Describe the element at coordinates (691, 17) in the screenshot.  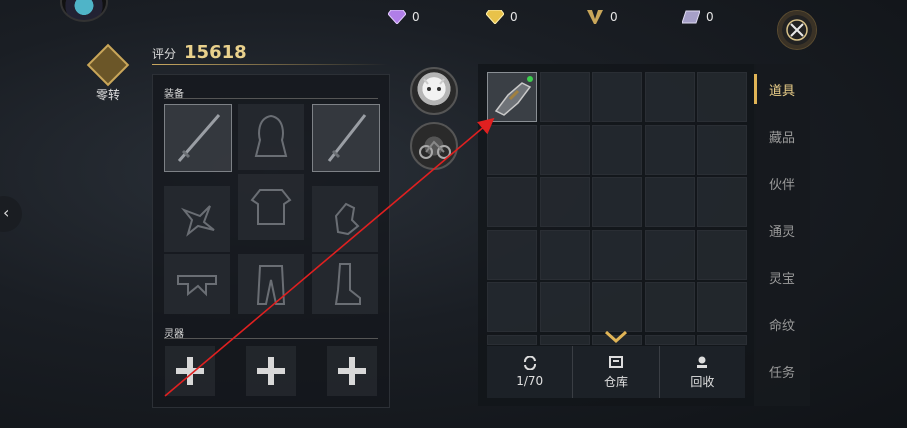
I see `ticket-icon` at that location.